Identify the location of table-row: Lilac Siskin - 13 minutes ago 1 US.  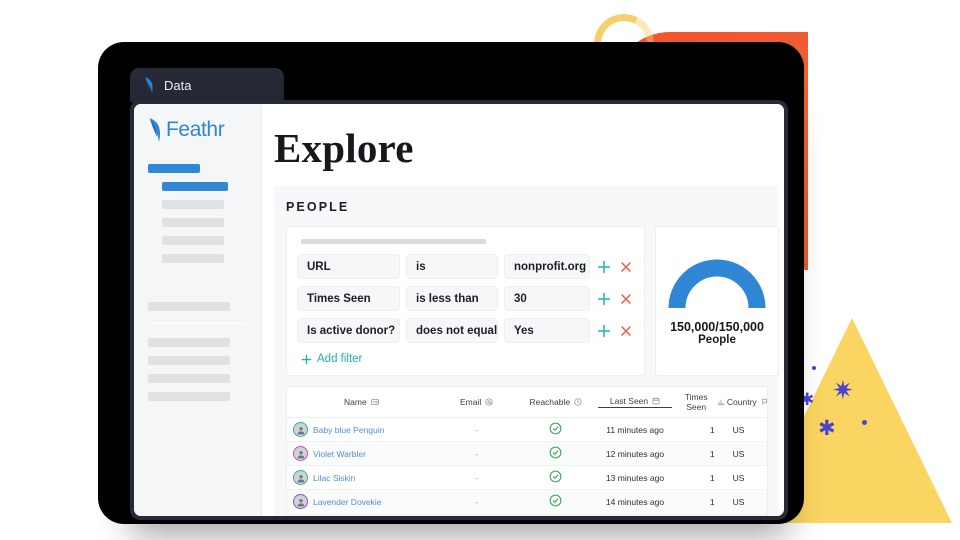
(527, 477).